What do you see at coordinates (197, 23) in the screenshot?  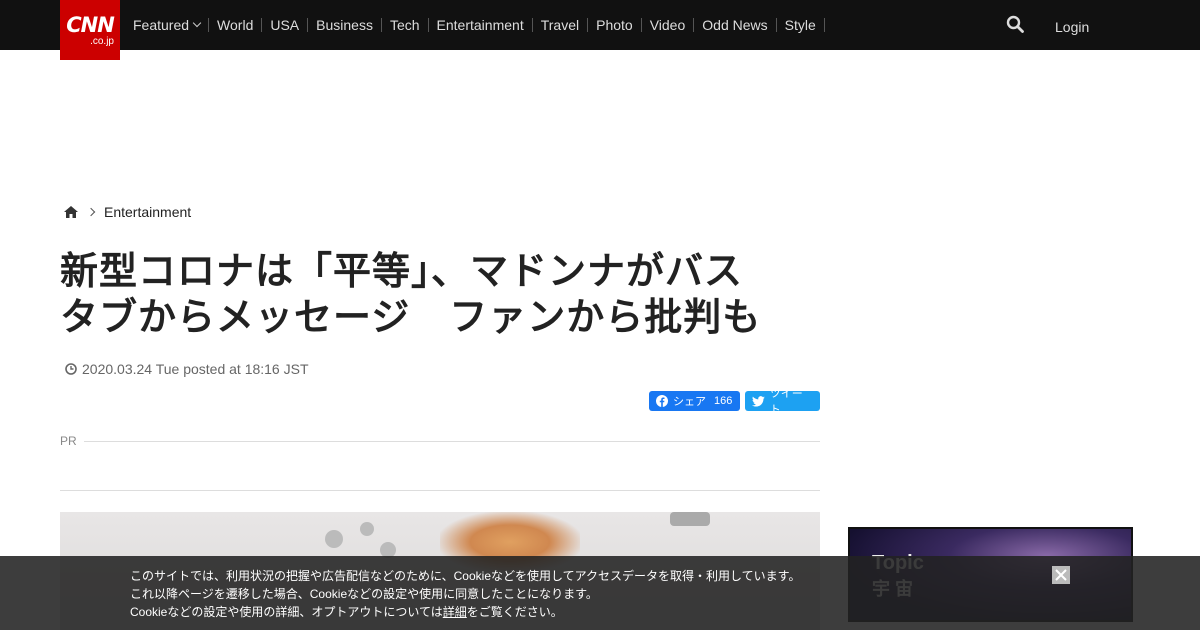 I see `chevron-down-icon` at bounding box center [197, 23].